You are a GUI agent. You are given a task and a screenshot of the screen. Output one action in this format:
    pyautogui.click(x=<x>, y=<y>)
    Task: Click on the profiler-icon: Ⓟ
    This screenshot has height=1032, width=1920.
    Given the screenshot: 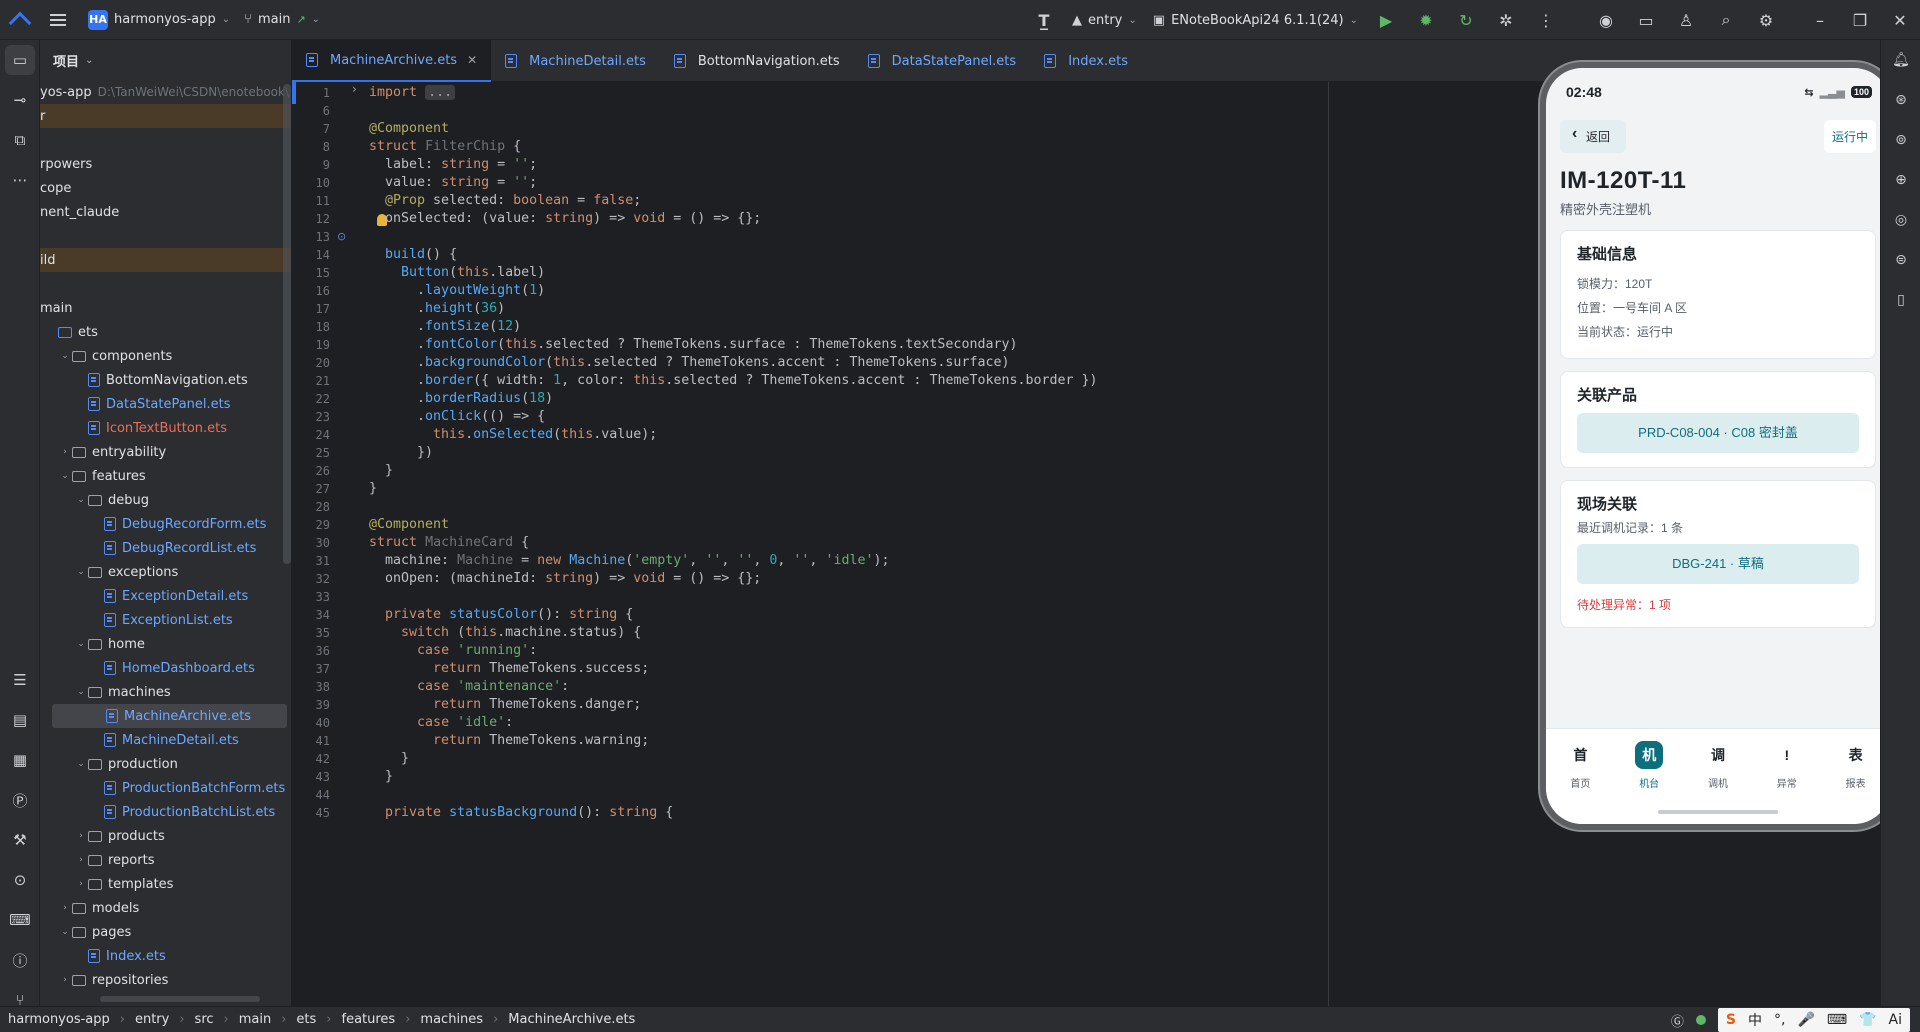 What is the action you would take?
    pyautogui.click(x=20, y=800)
    